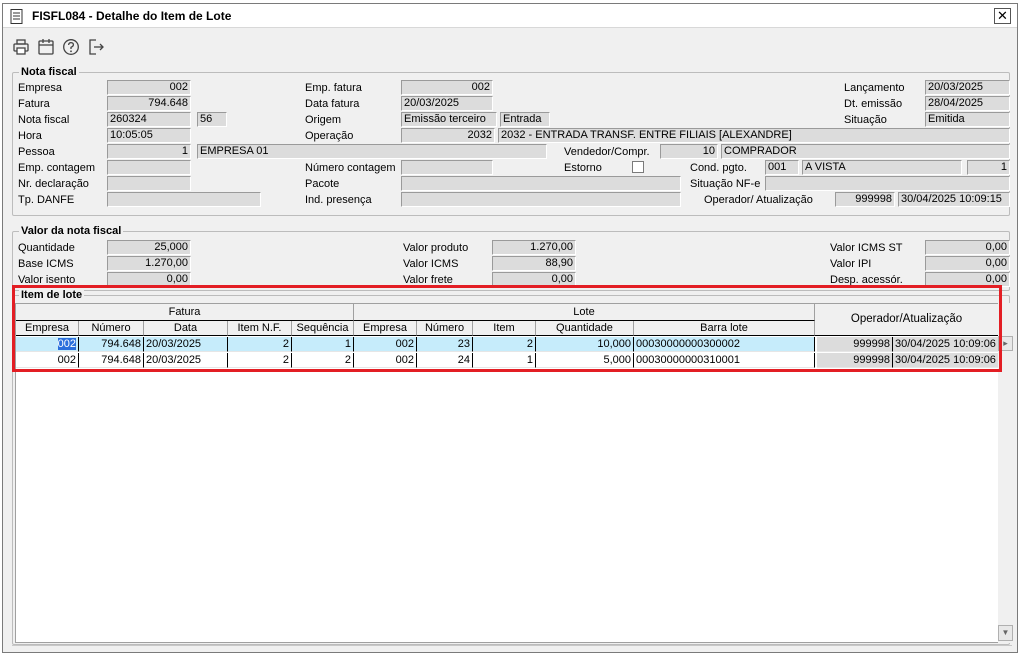 The width and height of the screenshot is (1021, 655). I want to click on highlight-box, so click(507, 328).